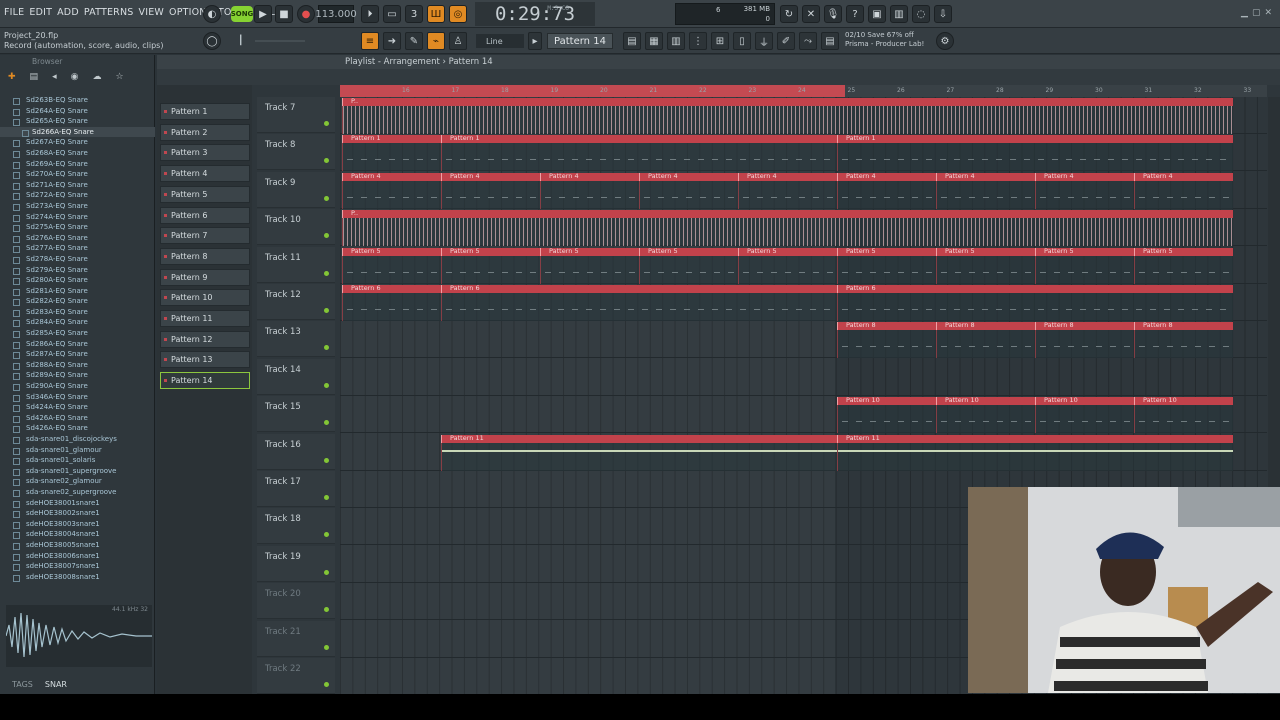 The image size is (1280, 720). I want to click on menu-item-add: ADD, so click(68, 12).